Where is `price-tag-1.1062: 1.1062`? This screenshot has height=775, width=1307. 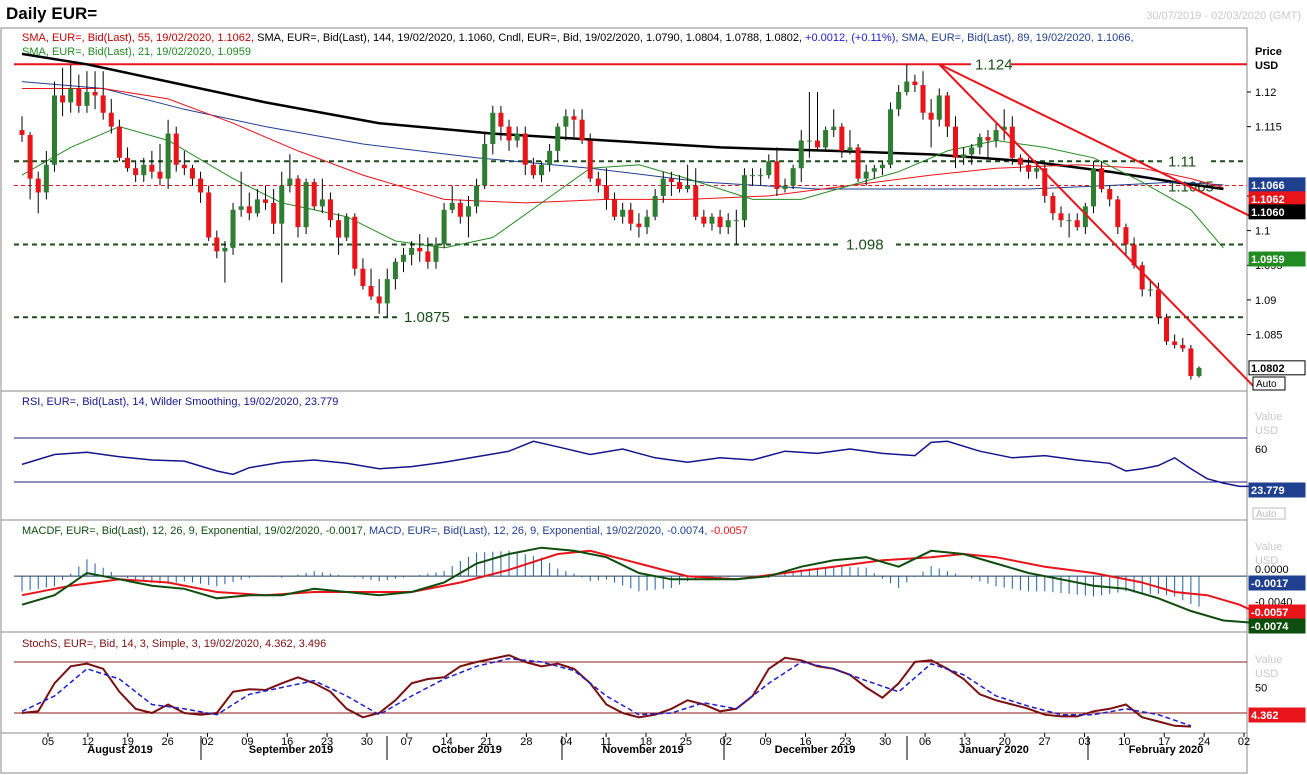
price-tag-1.1062: 1.1062 is located at coordinates (1268, 200).